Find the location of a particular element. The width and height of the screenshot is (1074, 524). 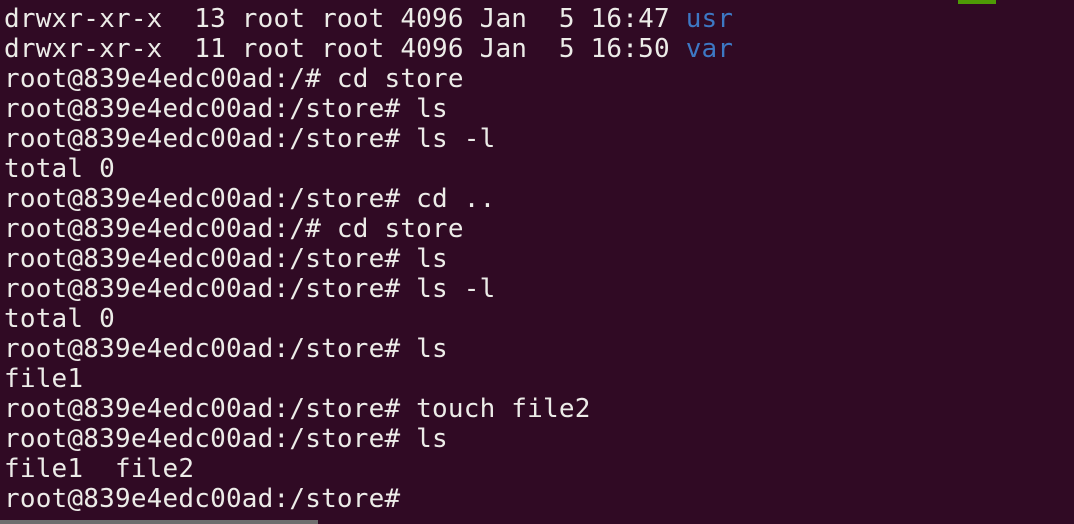

current-prompt-line: root@839e4edc00ad:/store# is located at coordinates (368, 499).